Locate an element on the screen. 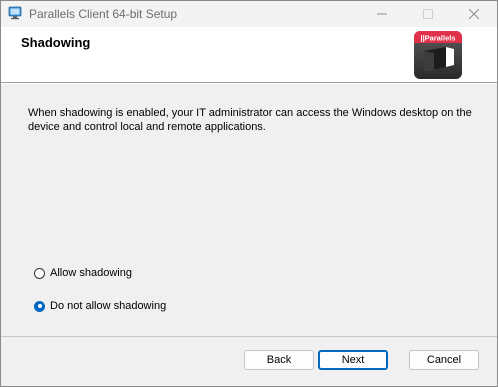 The image size is (498, 387). maximize-icon is located at coordinates (428, 14).